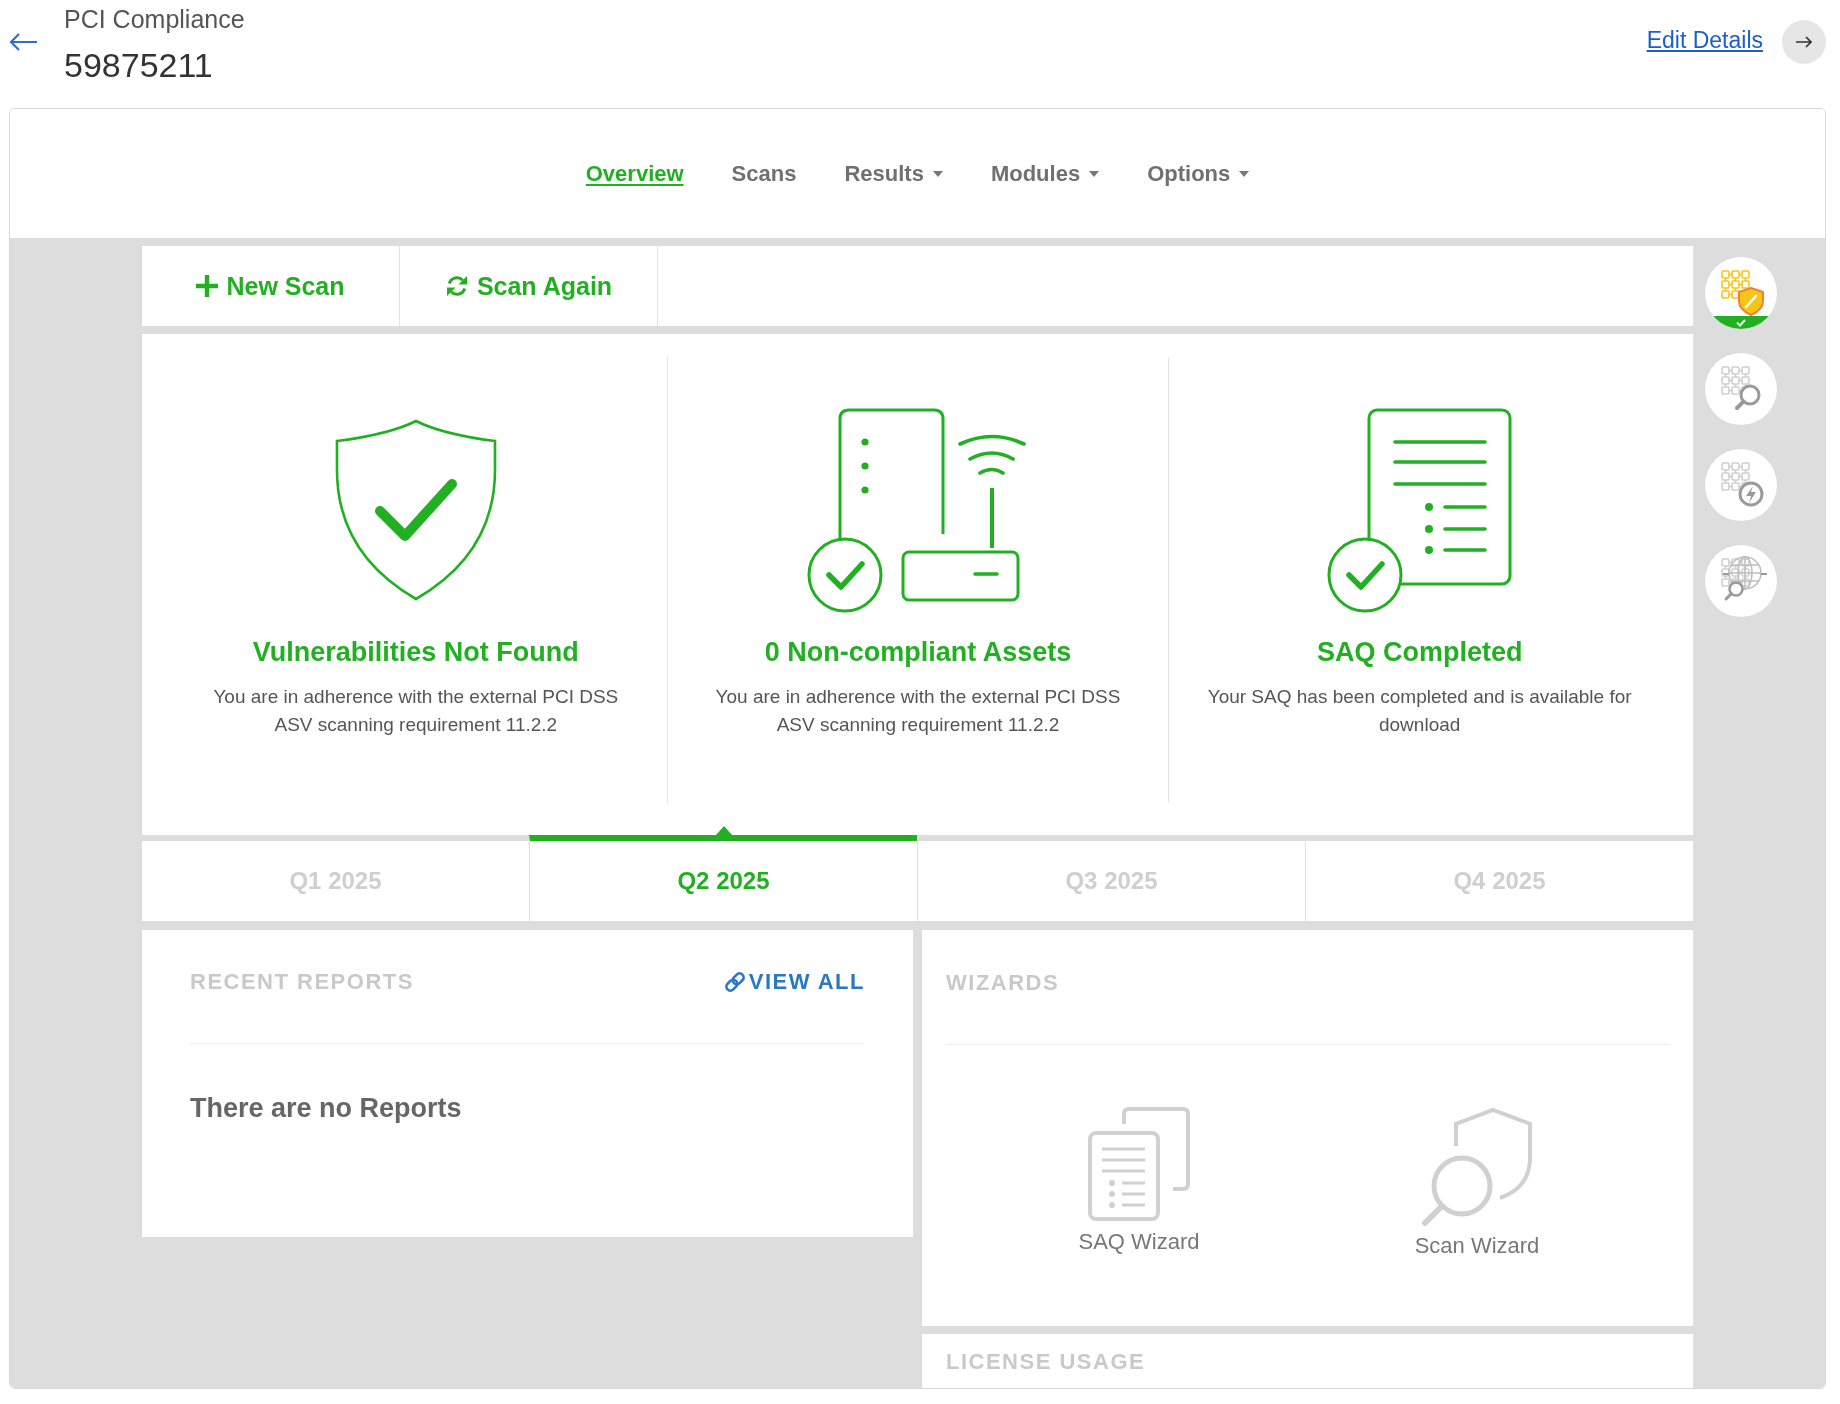 The image size is (1840, 1404). I want to click on status-title: SAQ Completed, so click(1419, 652).